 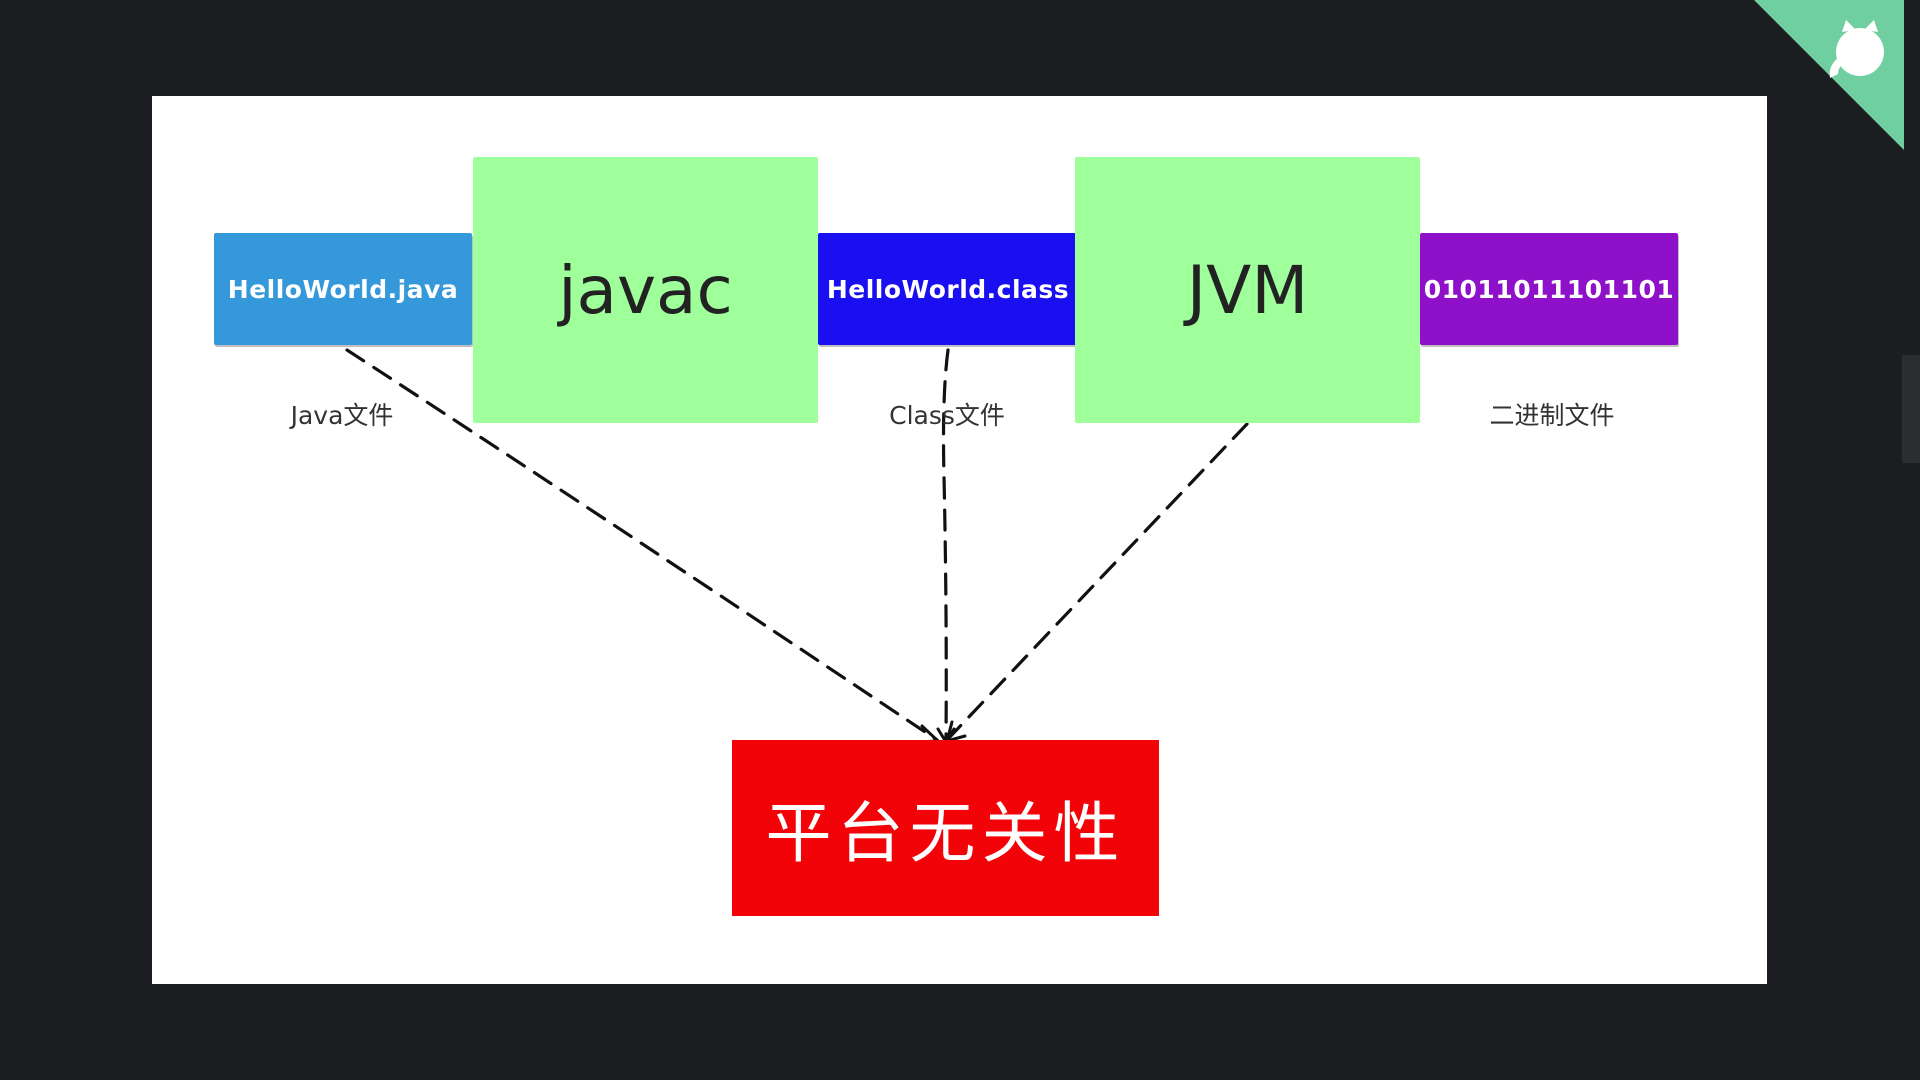 I want to click on java-file-node: HelloWorld.java, so click(x=343, y=289).